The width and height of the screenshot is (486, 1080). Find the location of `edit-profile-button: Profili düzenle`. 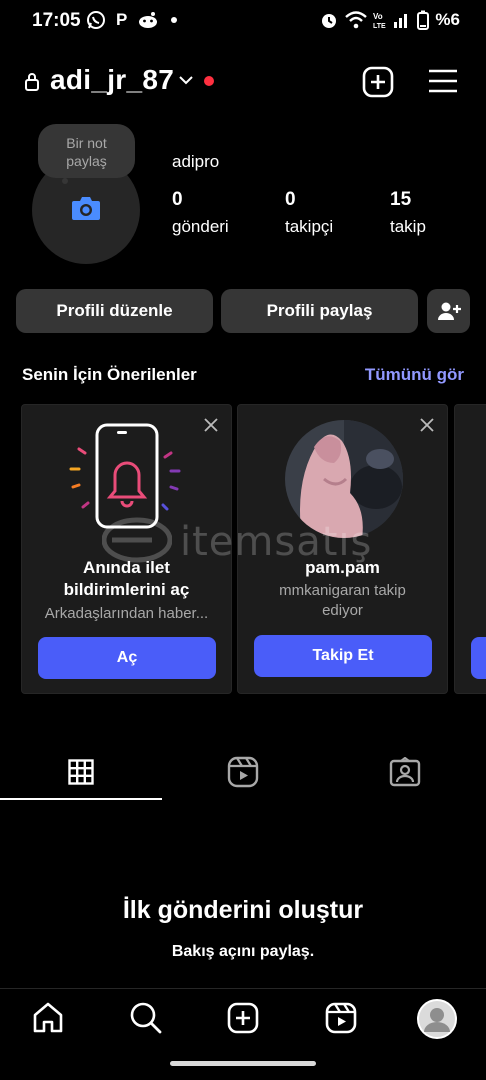

edit-profile-button: Profili düzenle is located at coordinates (114, 311).